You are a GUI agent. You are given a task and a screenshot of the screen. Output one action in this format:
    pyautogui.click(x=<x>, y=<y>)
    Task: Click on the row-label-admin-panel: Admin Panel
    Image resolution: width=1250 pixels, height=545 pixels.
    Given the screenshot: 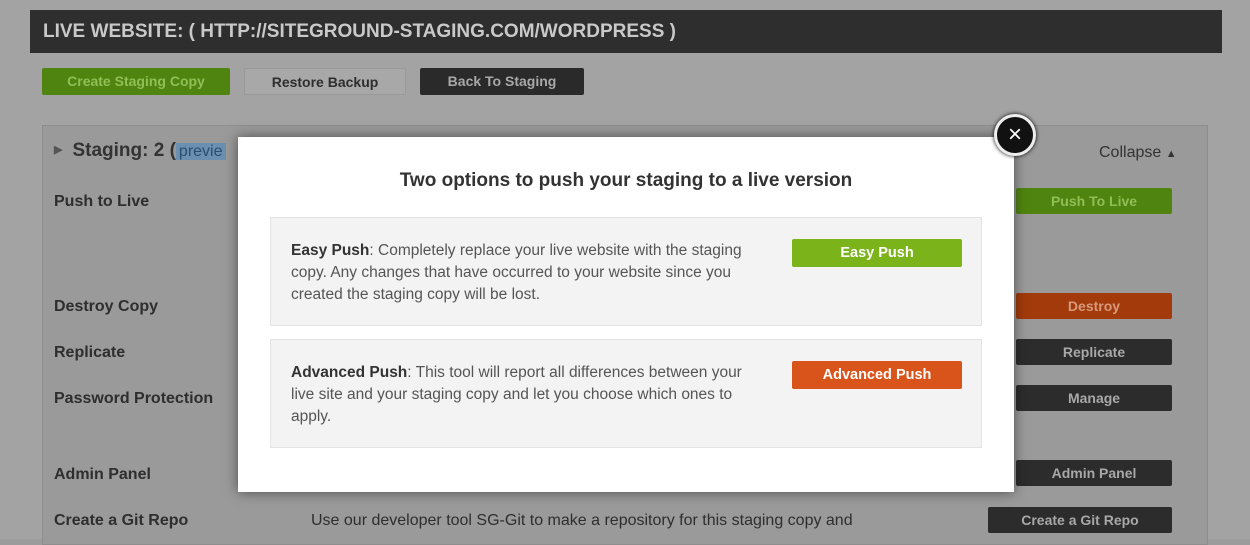 What is the action you would take?
    pyautogui.click(x=102, y=474)
    